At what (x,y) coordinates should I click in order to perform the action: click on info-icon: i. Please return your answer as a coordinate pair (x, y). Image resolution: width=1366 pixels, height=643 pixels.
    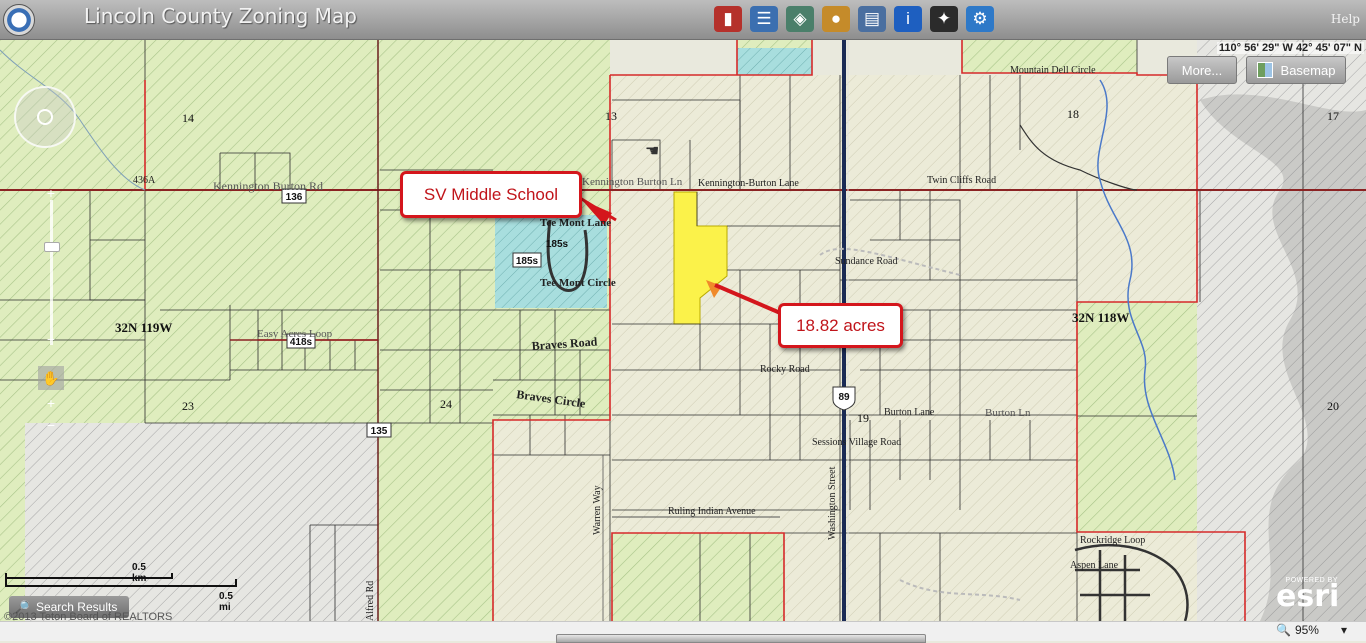
    Looking at the image, I should click on (908, 19).